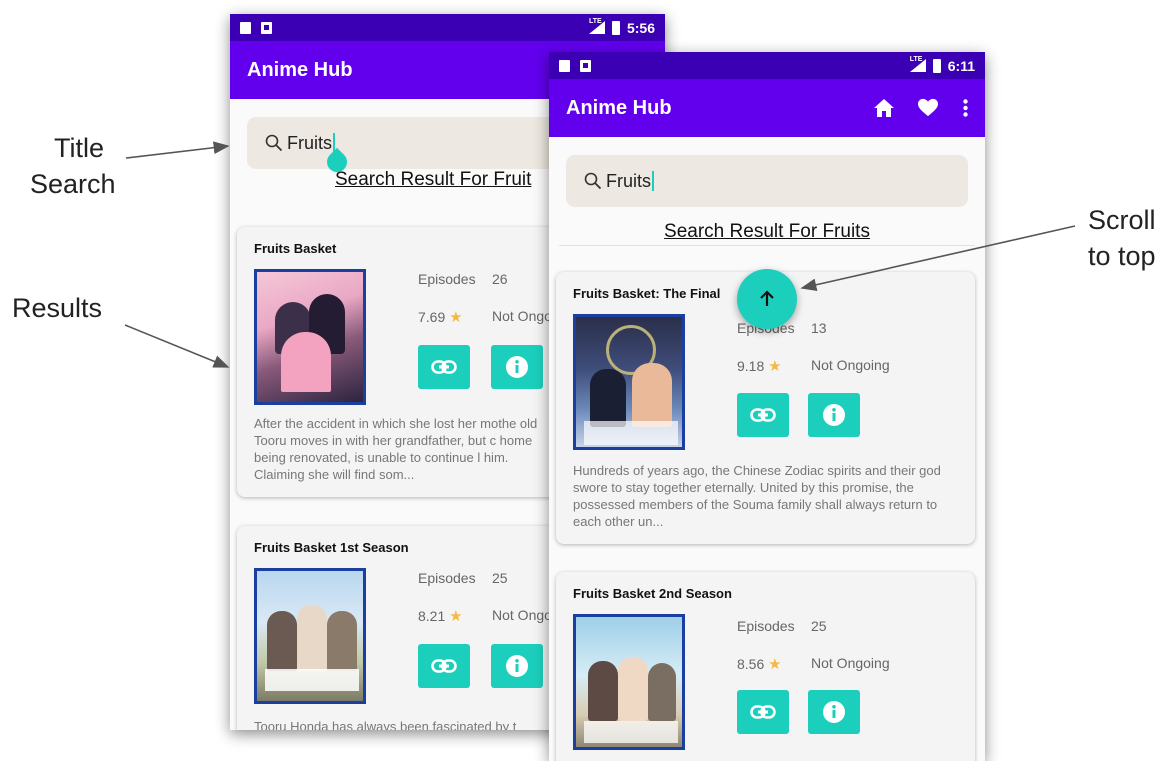 The height and width of the screenshot is (761, 1173). I want to click on score: 7.69 ★, so click(440, 317).